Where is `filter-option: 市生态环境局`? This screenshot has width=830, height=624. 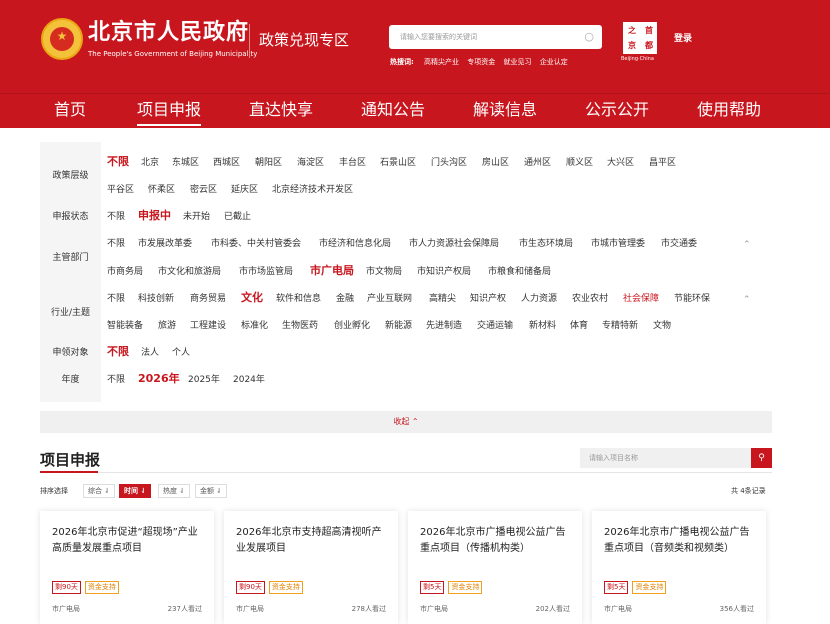
filter-option: 市生态环境局 is located at coordinates (546, 244).